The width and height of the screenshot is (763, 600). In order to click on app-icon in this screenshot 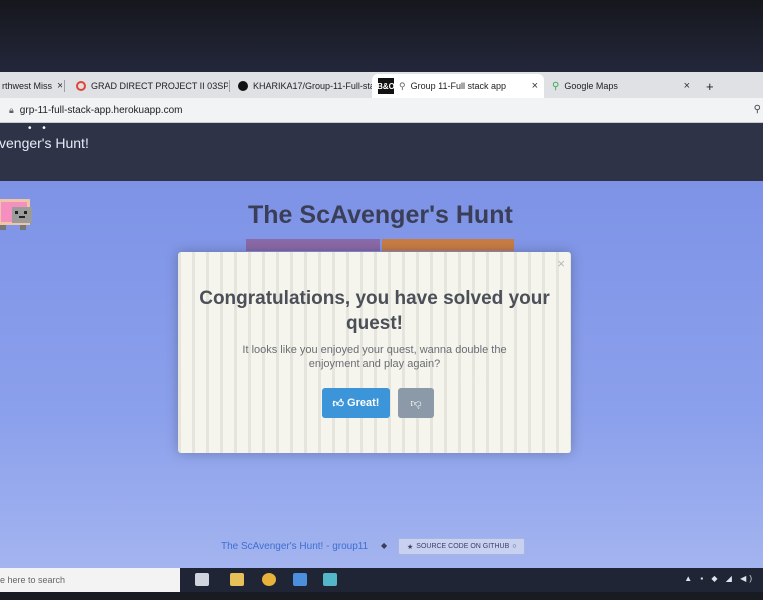, I will do `click(330, 579)`.